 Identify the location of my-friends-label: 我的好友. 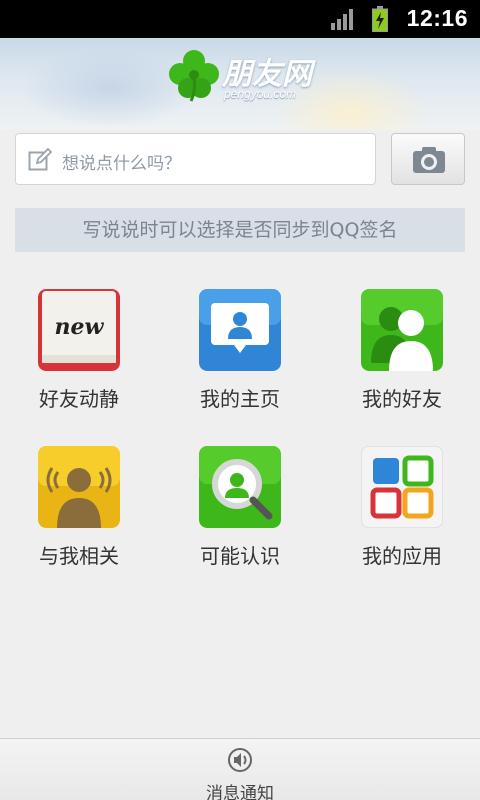
(402, 399).